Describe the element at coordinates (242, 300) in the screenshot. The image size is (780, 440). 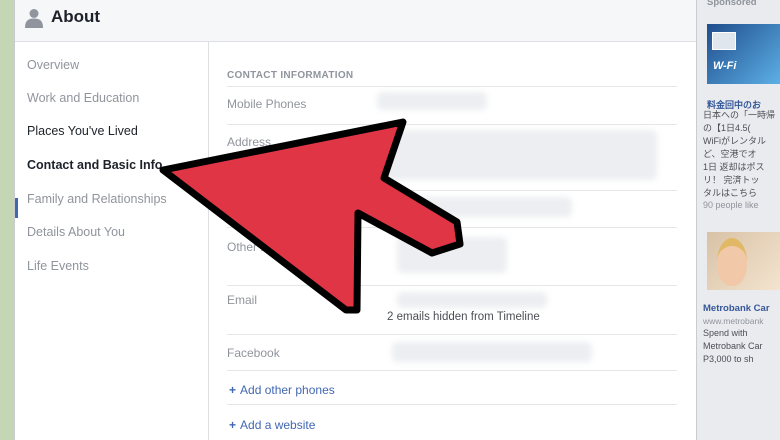
I see `email-label: Email` at that location.